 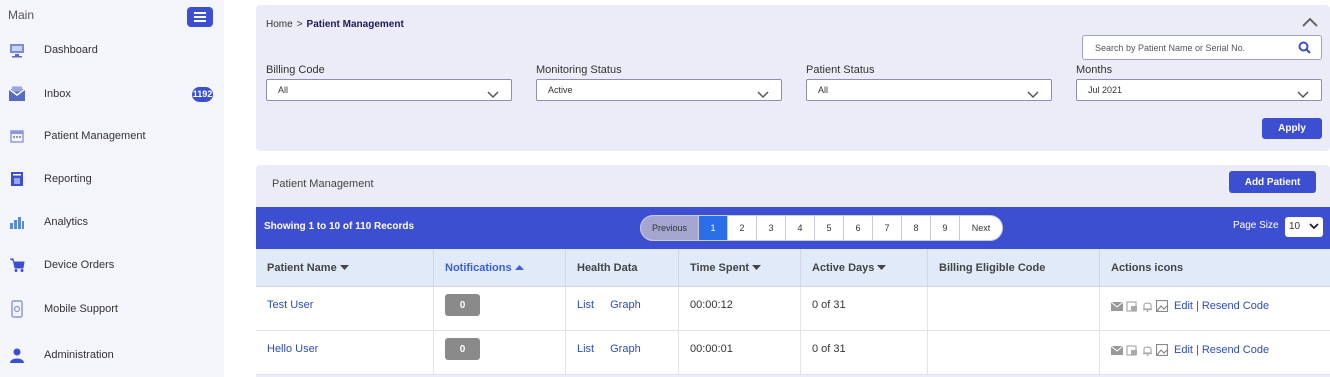 I want to click on sidebar-item-device-orders: Device Orders, so click(x=112, y=265).